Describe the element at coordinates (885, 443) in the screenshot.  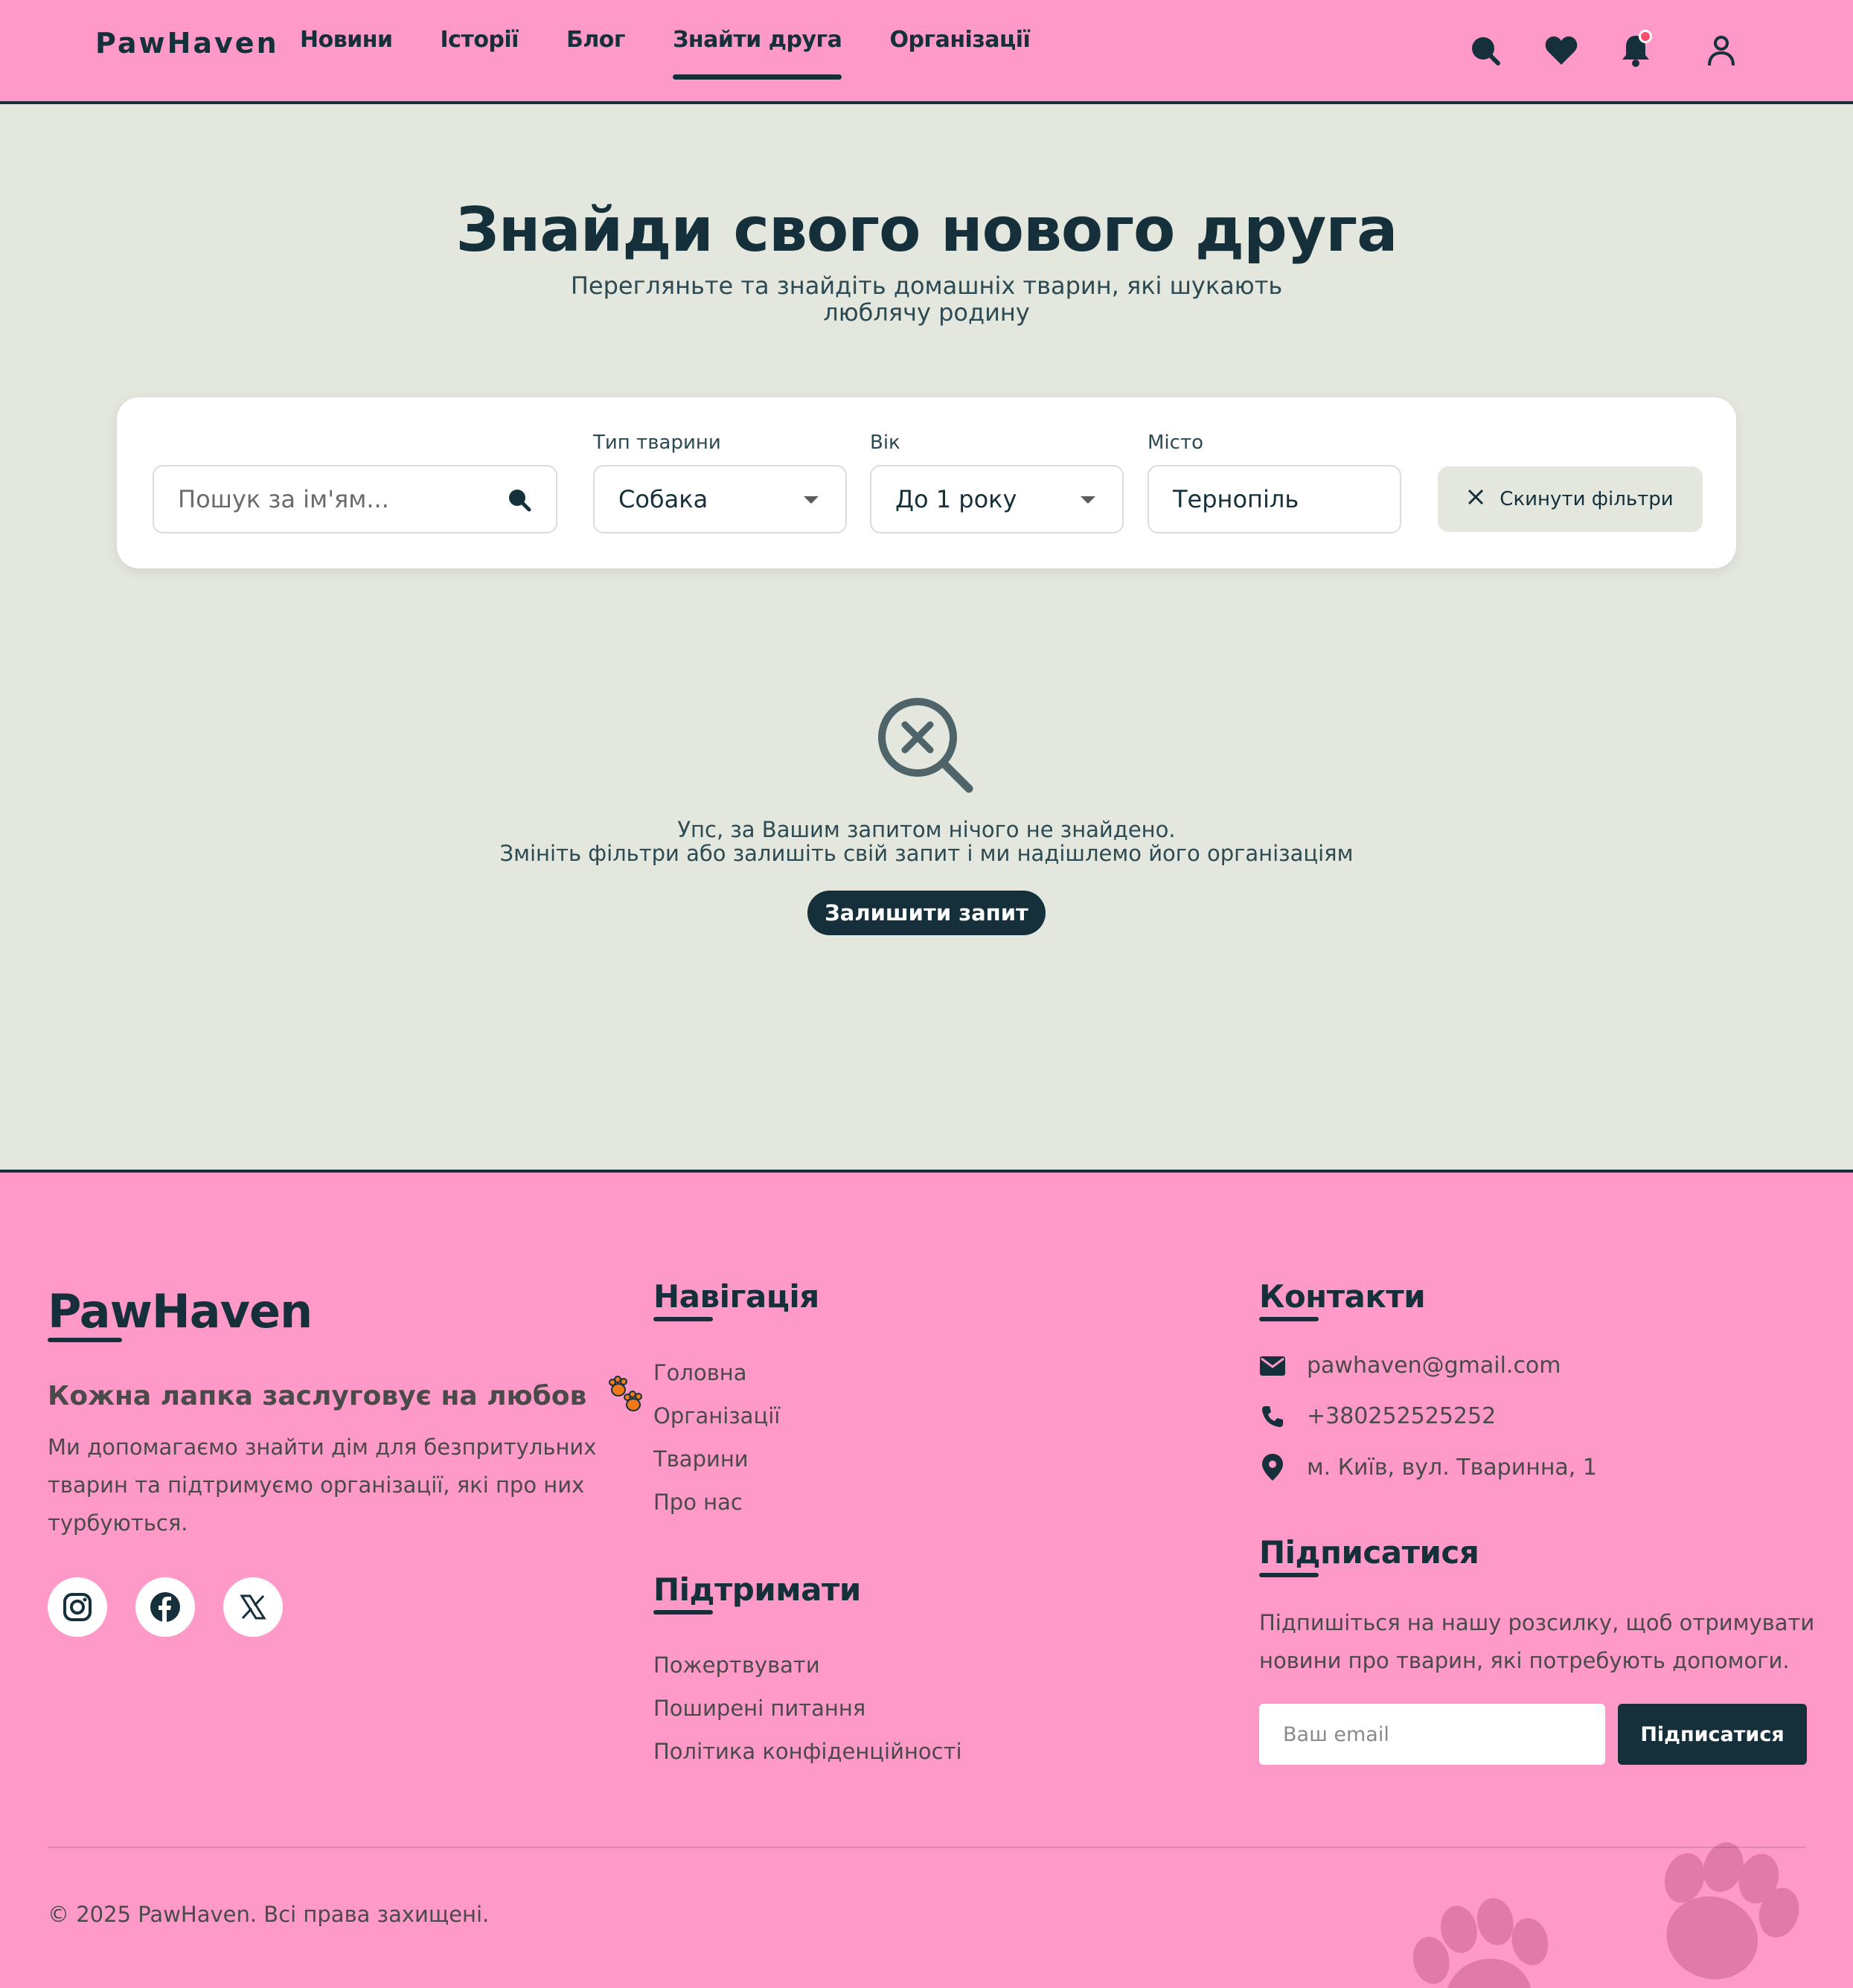
I see `age-label: Вік` at that location.